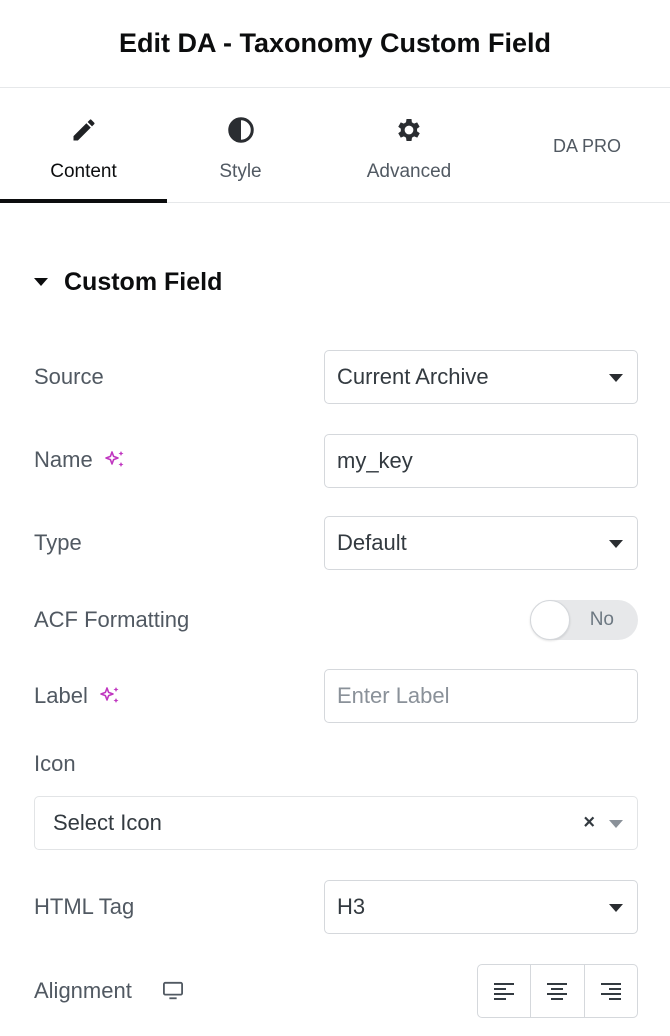  What do you see at coordinates (83, 171) in the screenshot?
I see `tab-content-label: Content` at bounding box center [83, 171].